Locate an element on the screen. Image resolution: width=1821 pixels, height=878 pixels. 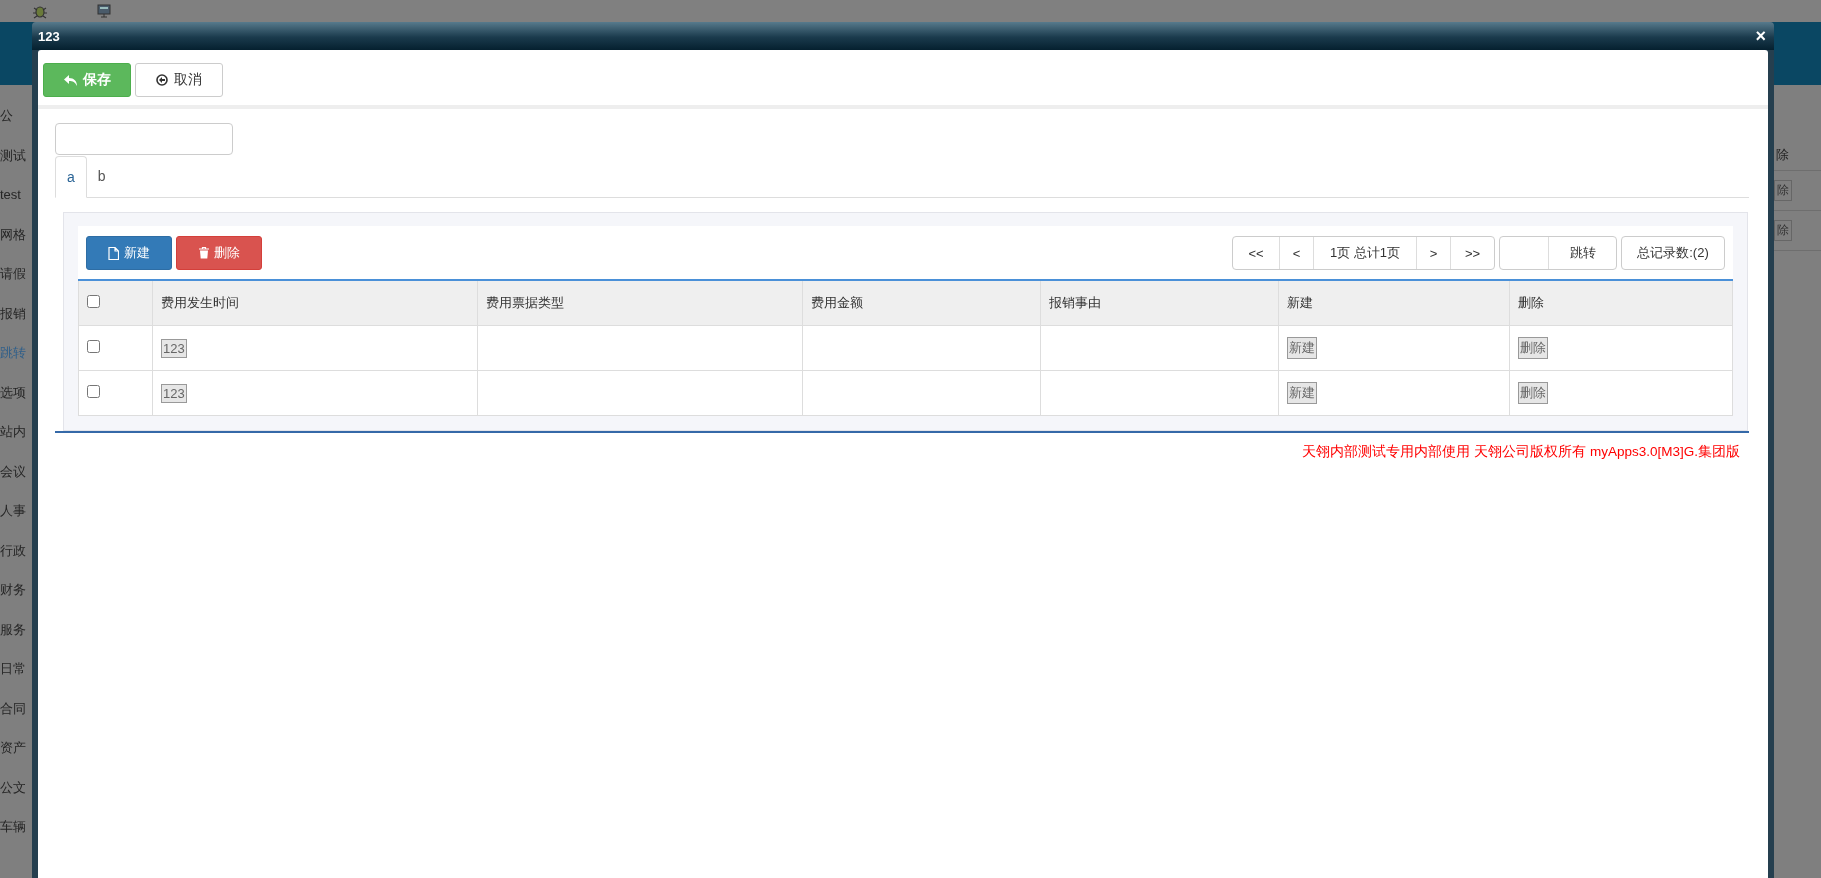
column-header: 费用票据类型 is located at coordinates (640, 303).